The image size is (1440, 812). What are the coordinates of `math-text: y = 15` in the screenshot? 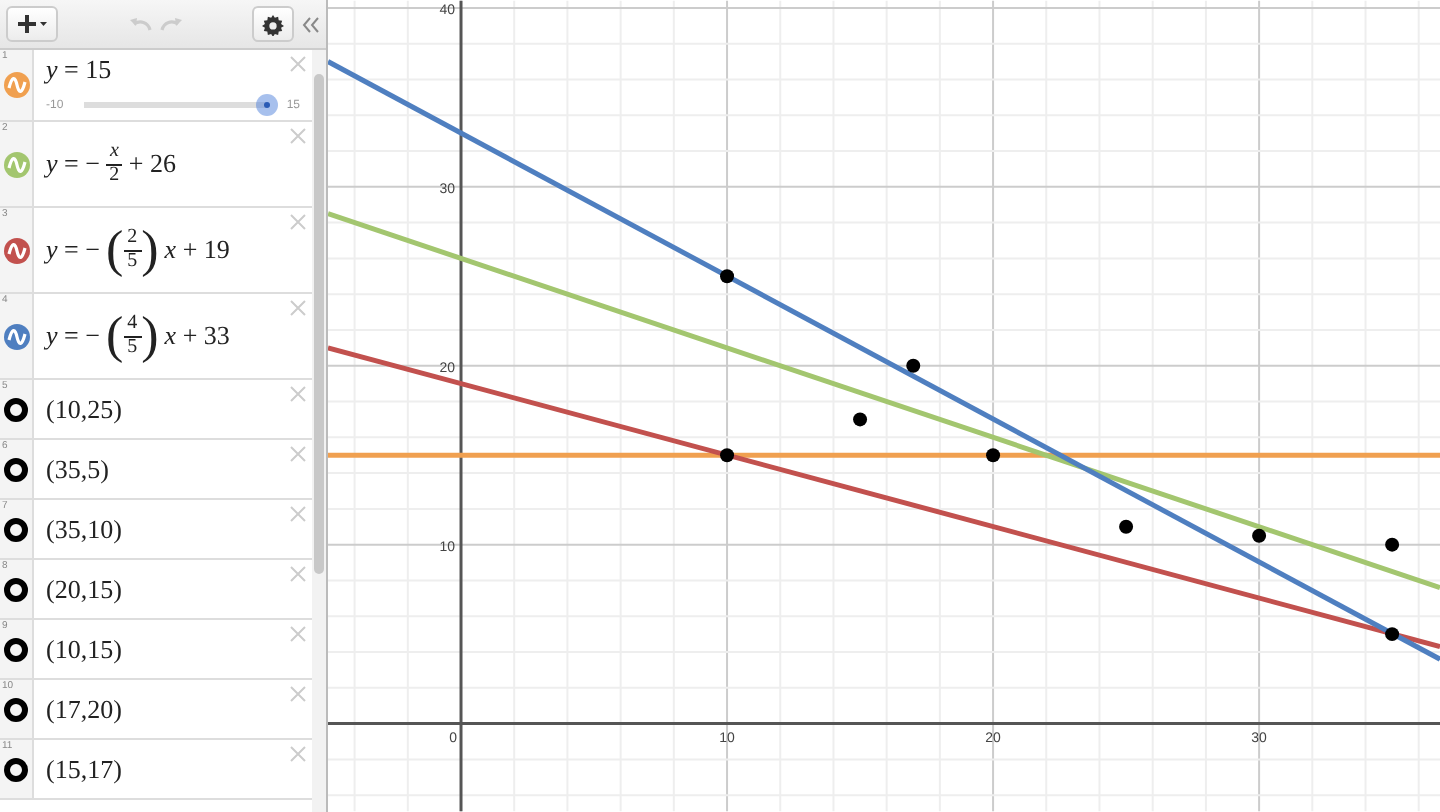 It's located at (79, 70).